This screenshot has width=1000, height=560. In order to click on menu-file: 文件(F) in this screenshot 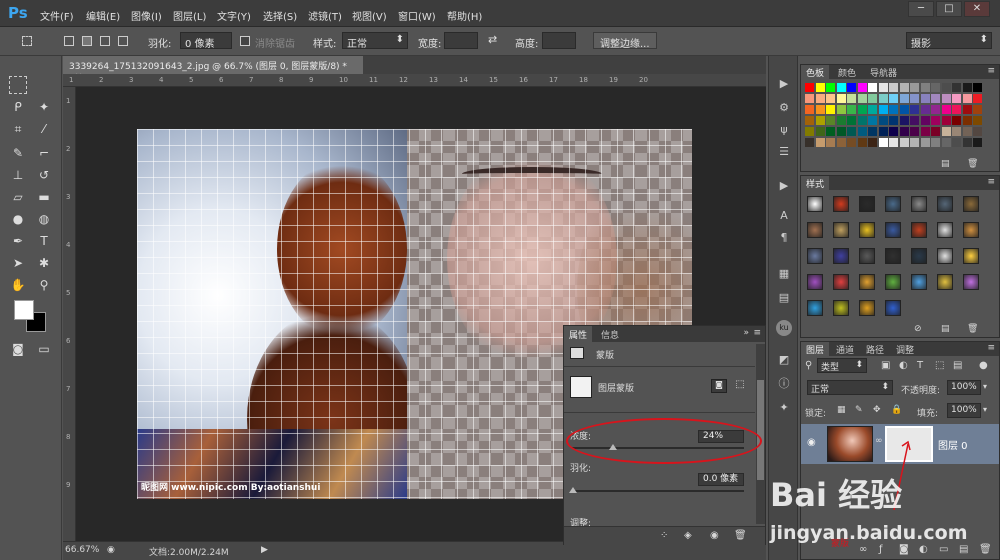, I will do `click(57, 15)`.